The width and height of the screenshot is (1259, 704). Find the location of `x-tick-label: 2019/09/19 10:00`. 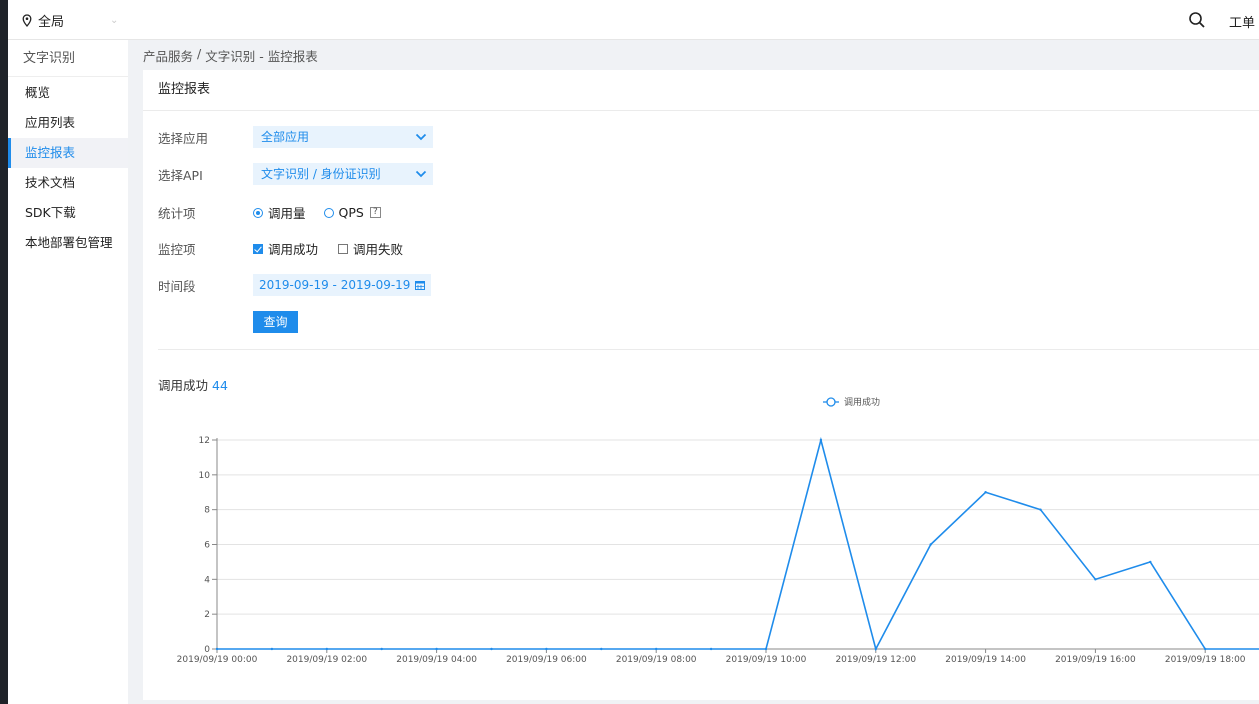

x-tick-label: 2019/09/19 10:00 is located at coordinates (766, 660).